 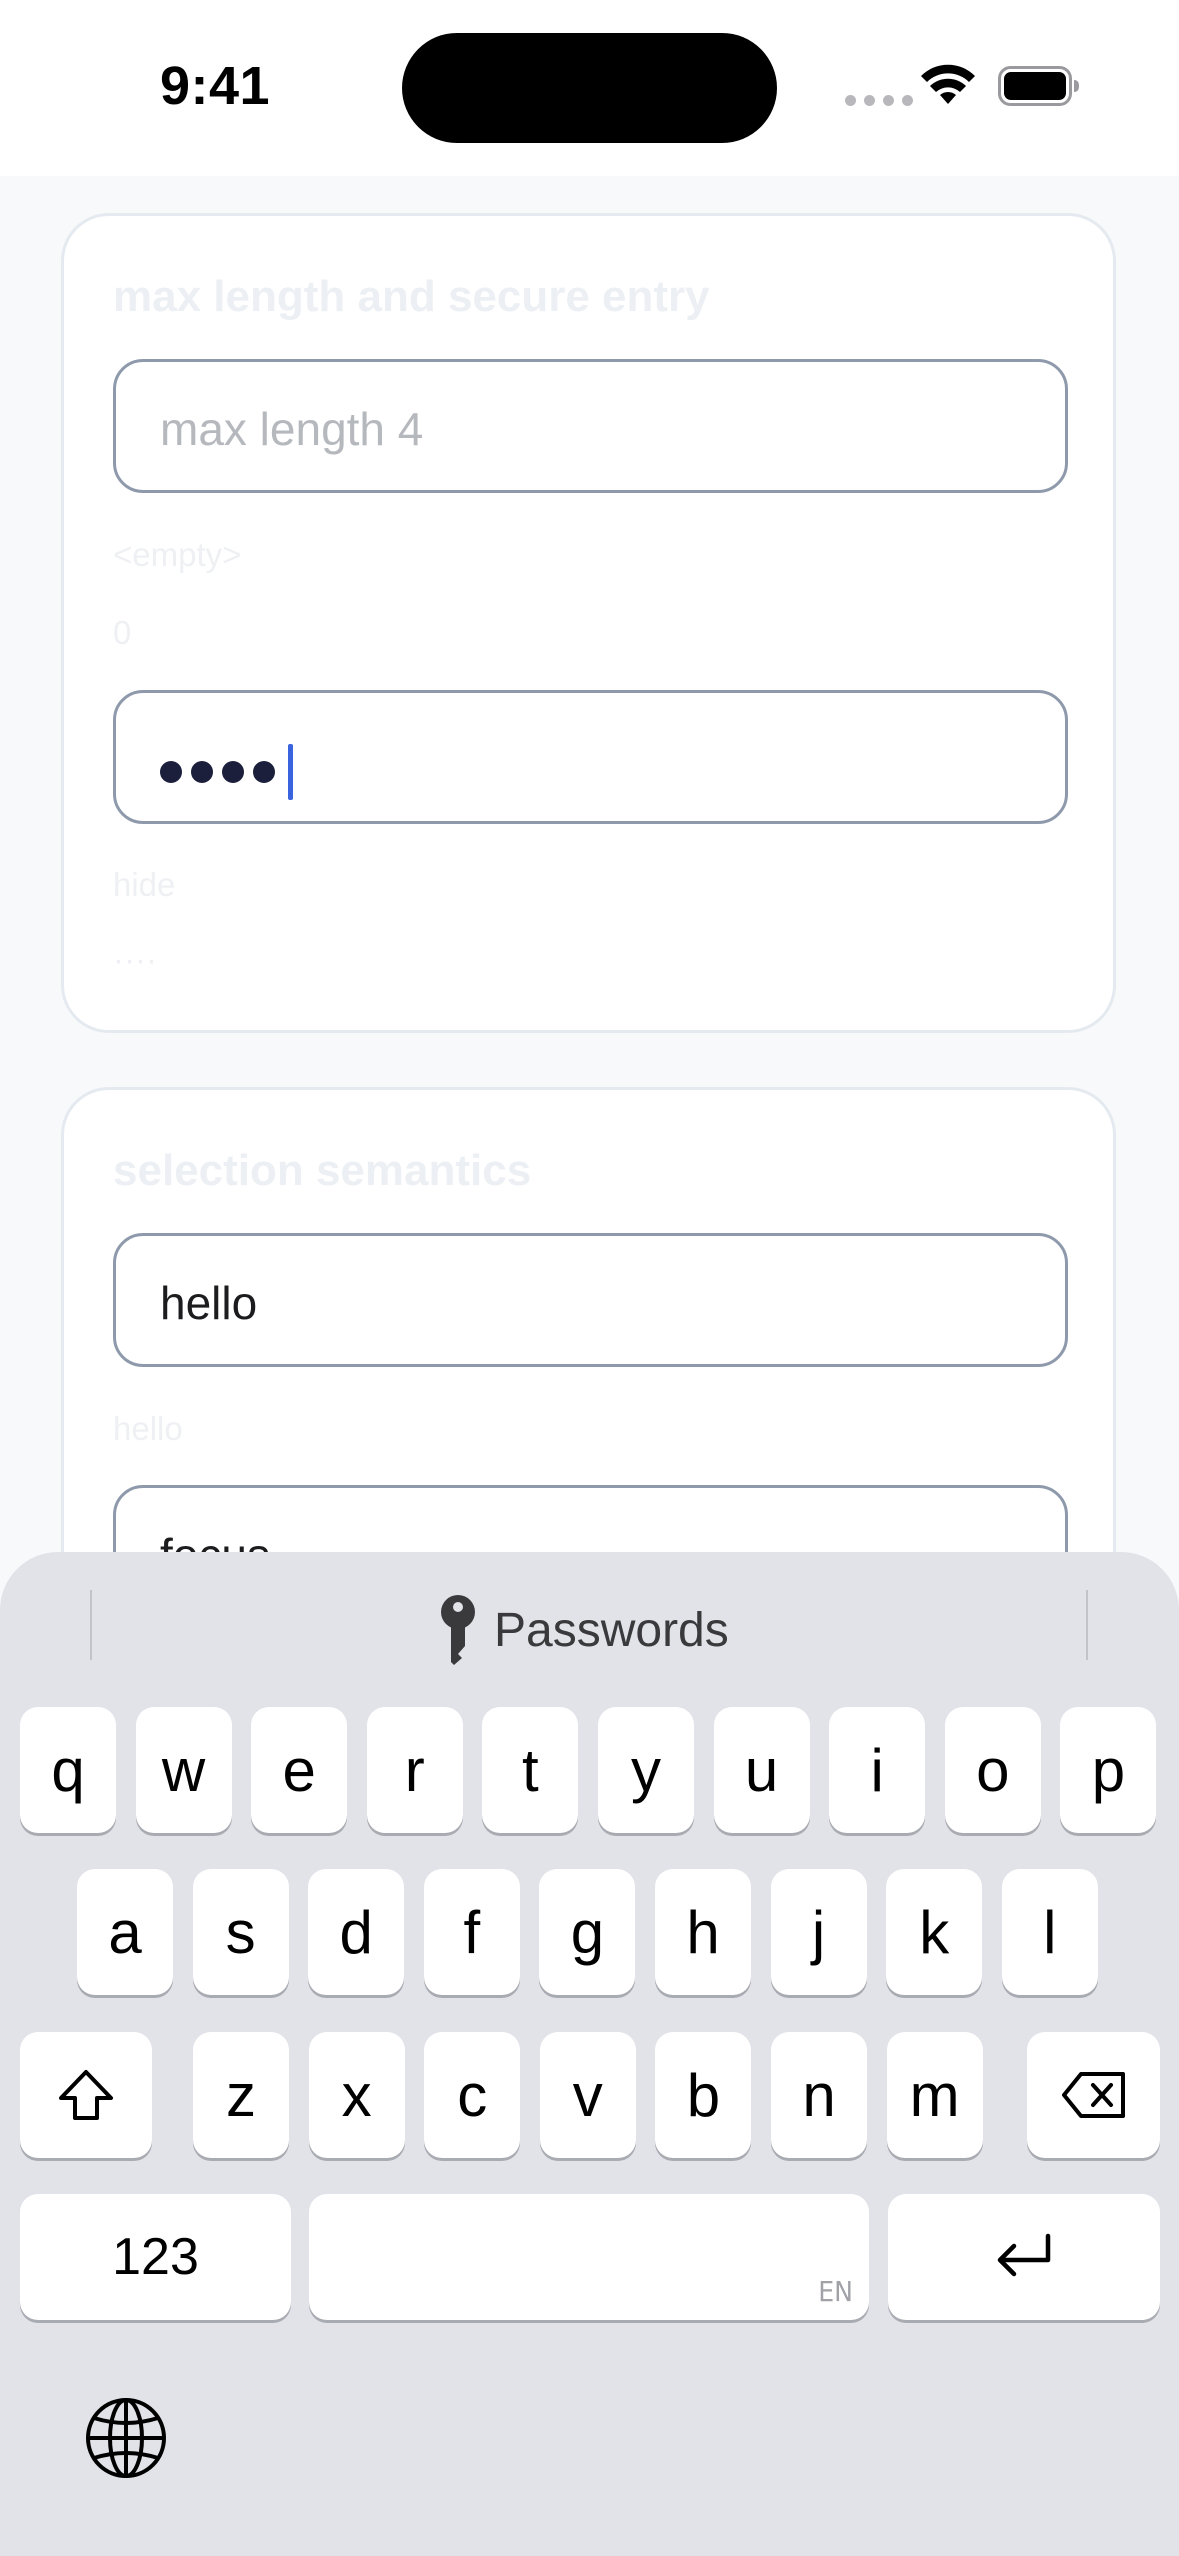 I want to click on key-s: s, so click(x=240, y=1932).